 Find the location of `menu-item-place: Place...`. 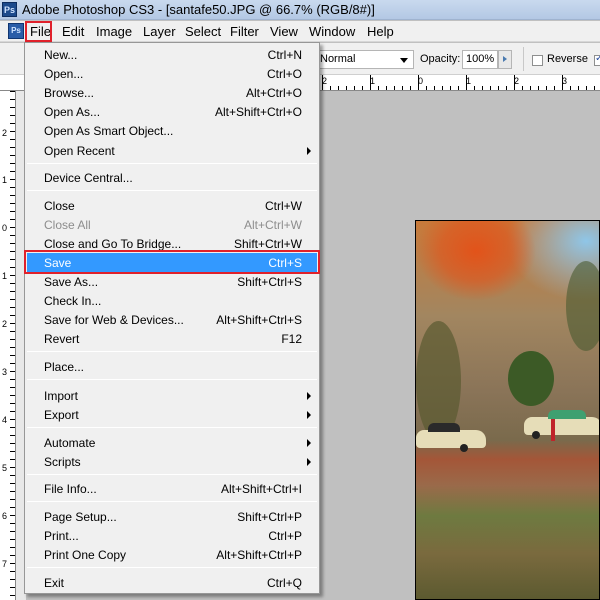

menu-item-place: Place... is located at coordinates (172, 366).